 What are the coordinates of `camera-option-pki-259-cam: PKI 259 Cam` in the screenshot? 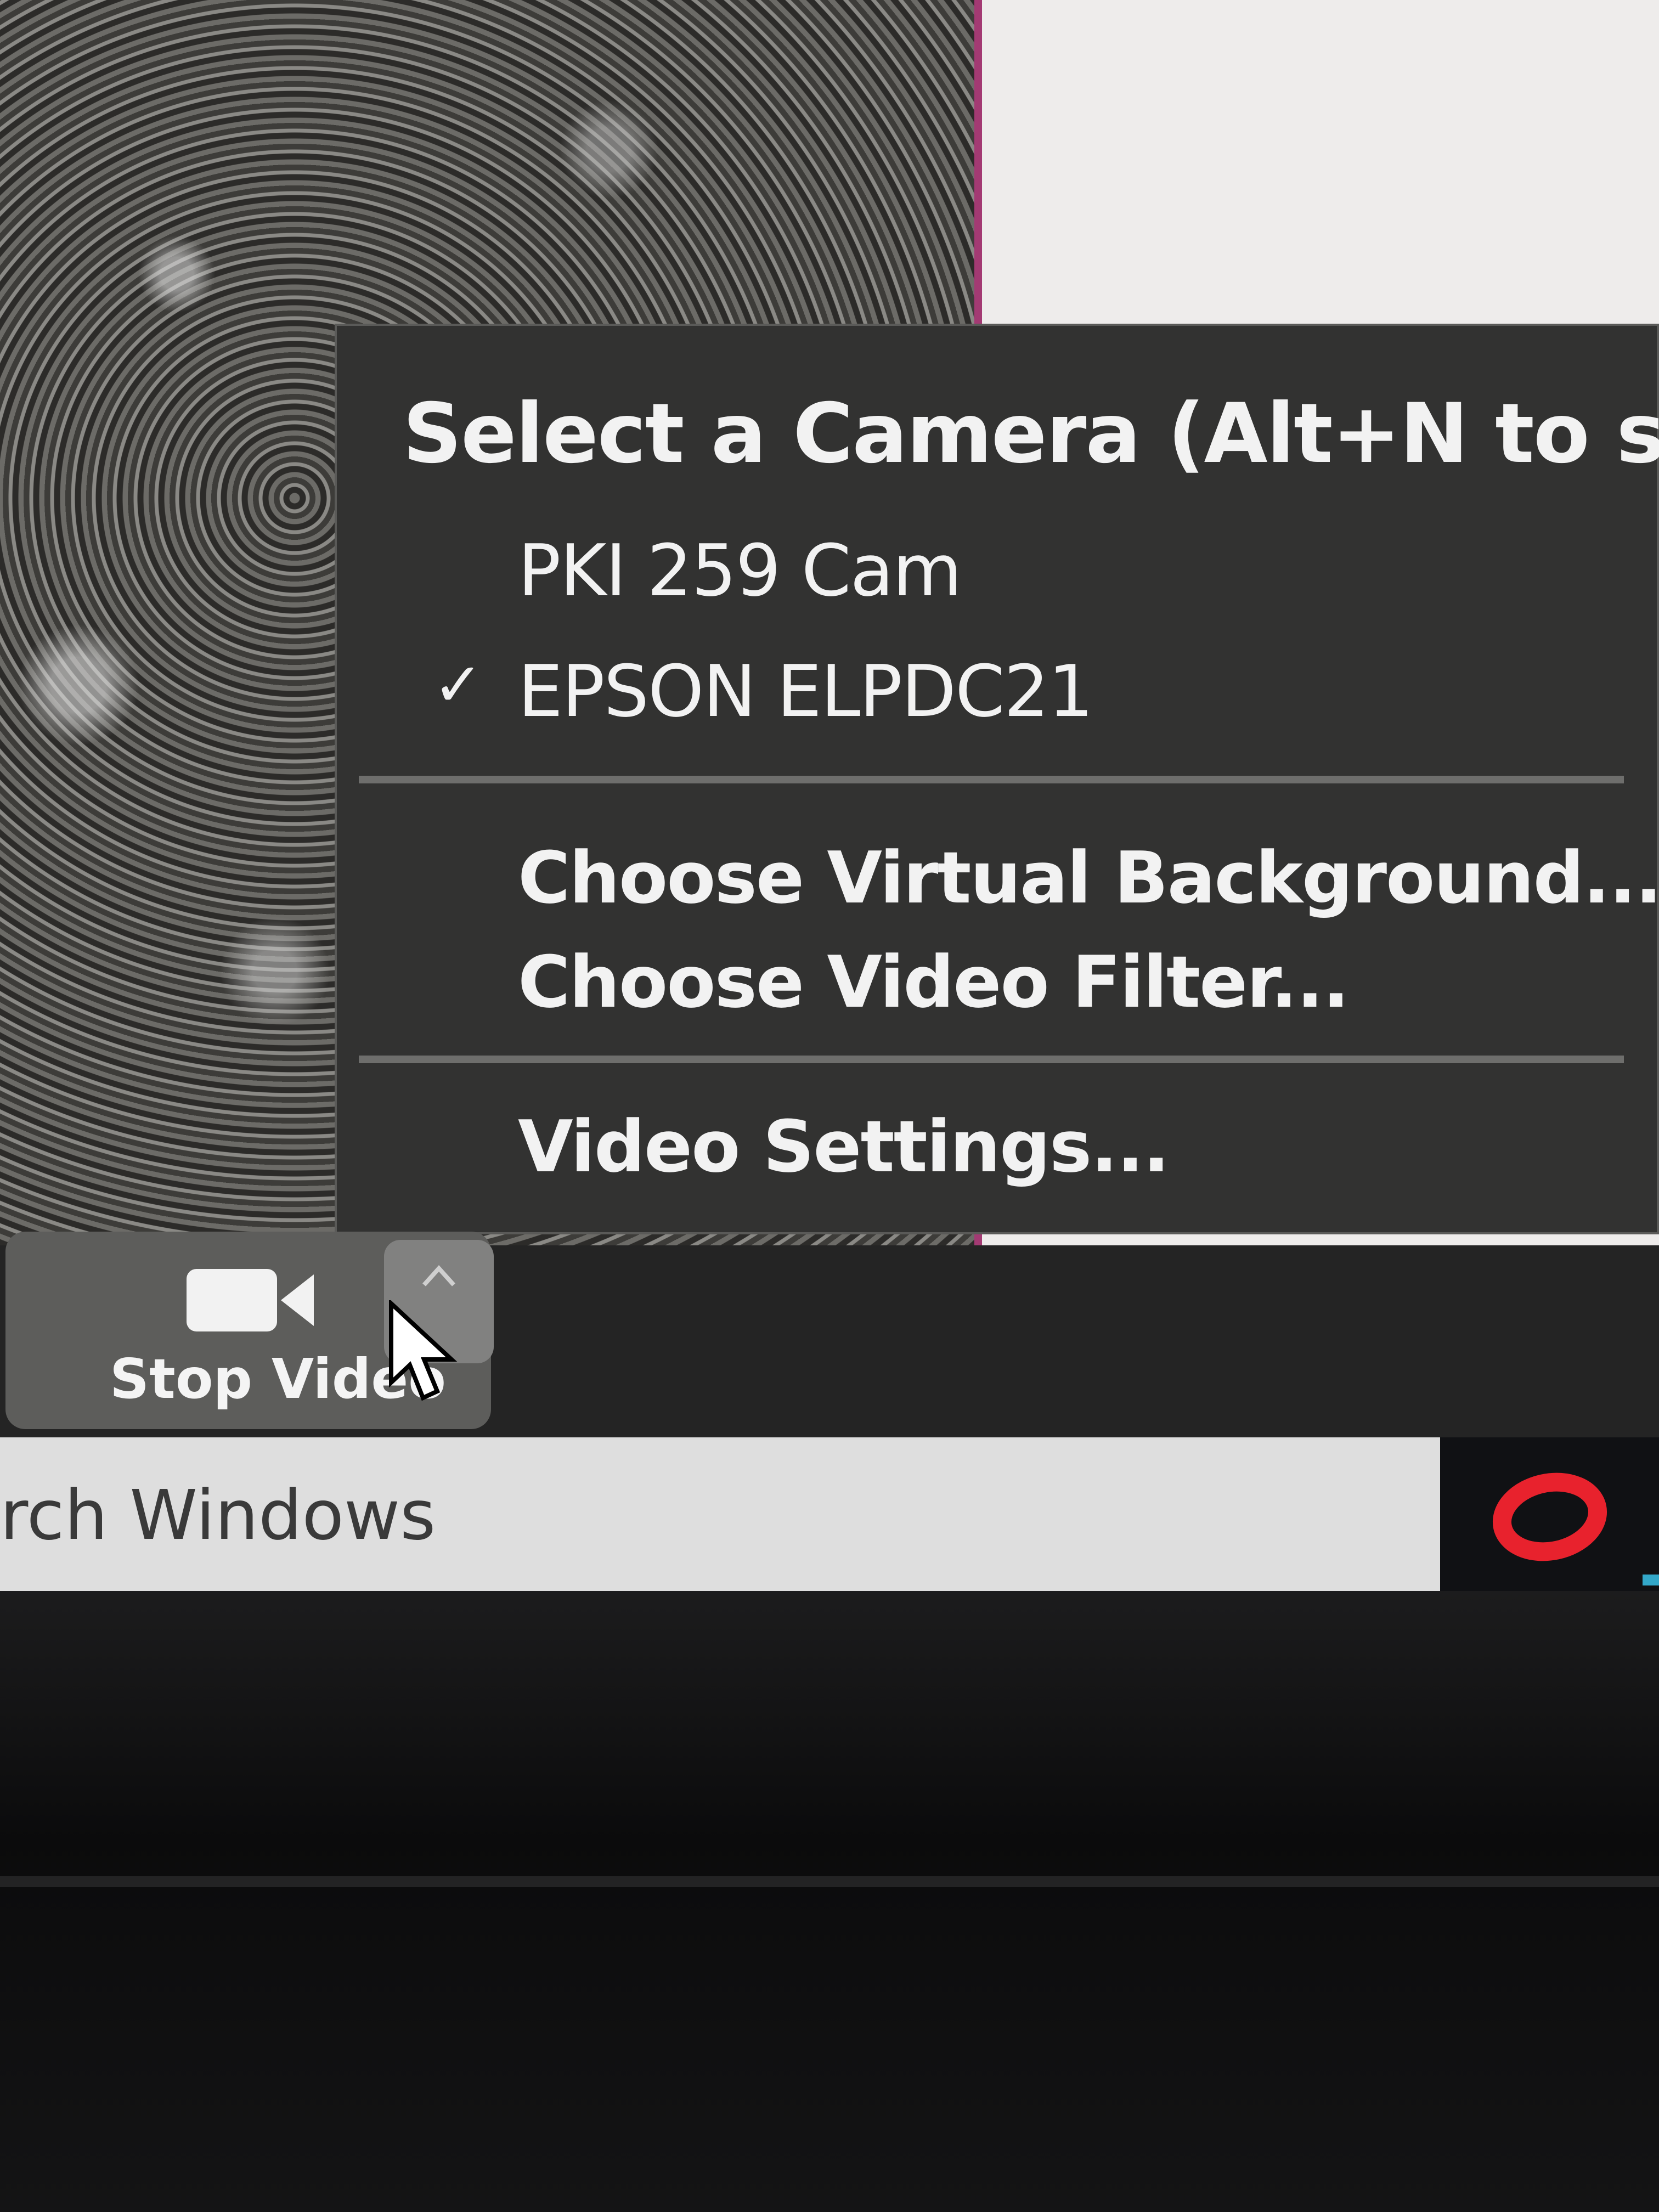 It's located at (740, 570).